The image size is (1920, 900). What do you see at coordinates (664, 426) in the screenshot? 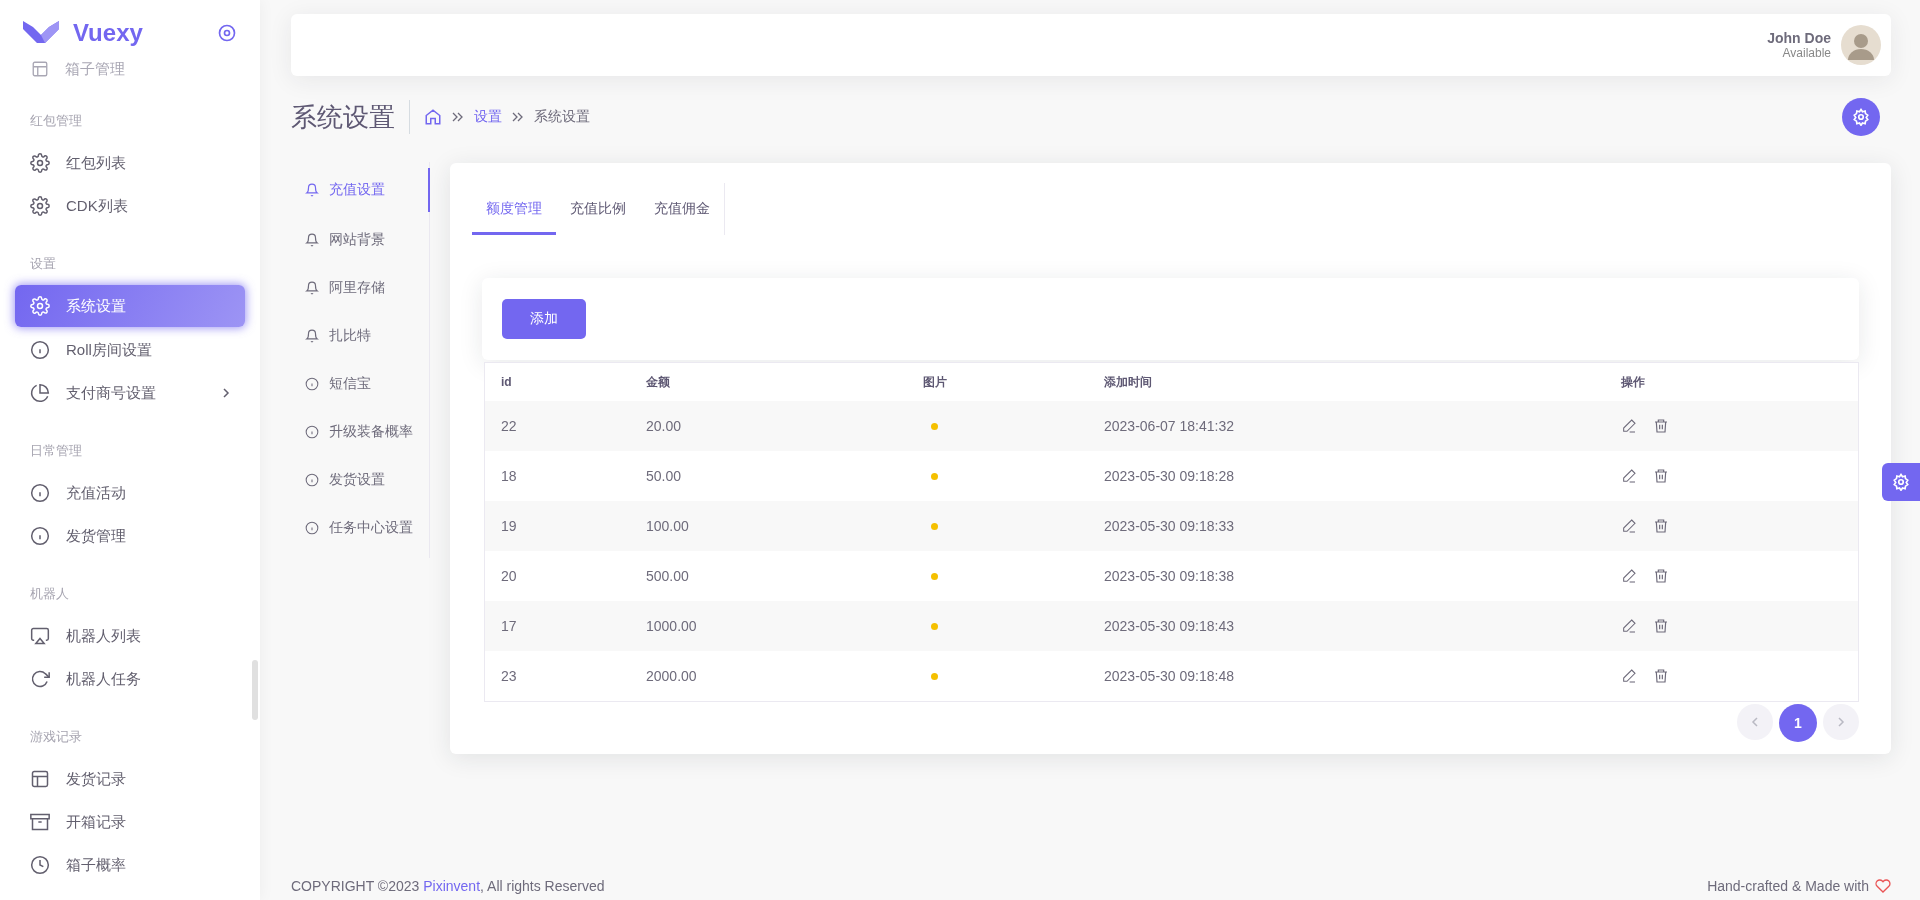
I see `table-cell-text: 20.00` at bounding box center [664, 426].